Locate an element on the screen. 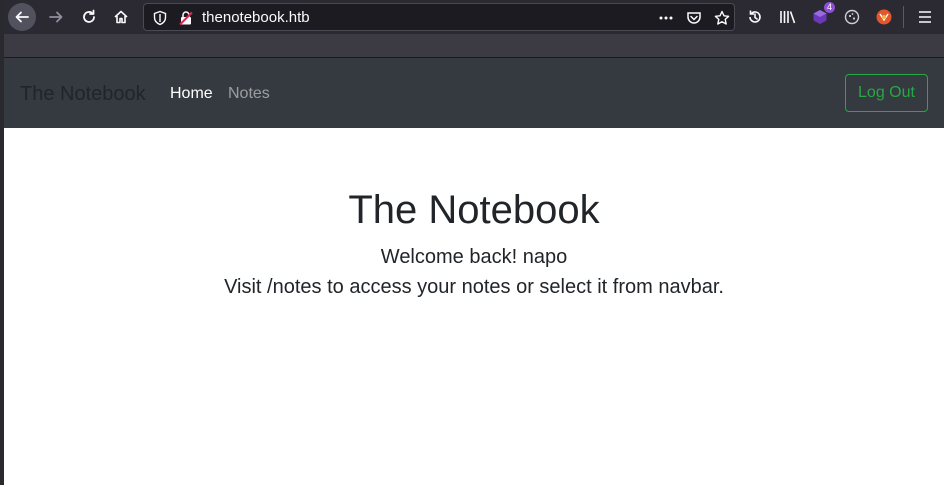 The height and width of the screenshot is (485, 944). welcome-message: Welcome back! napo is located at coordinates (474, 257).